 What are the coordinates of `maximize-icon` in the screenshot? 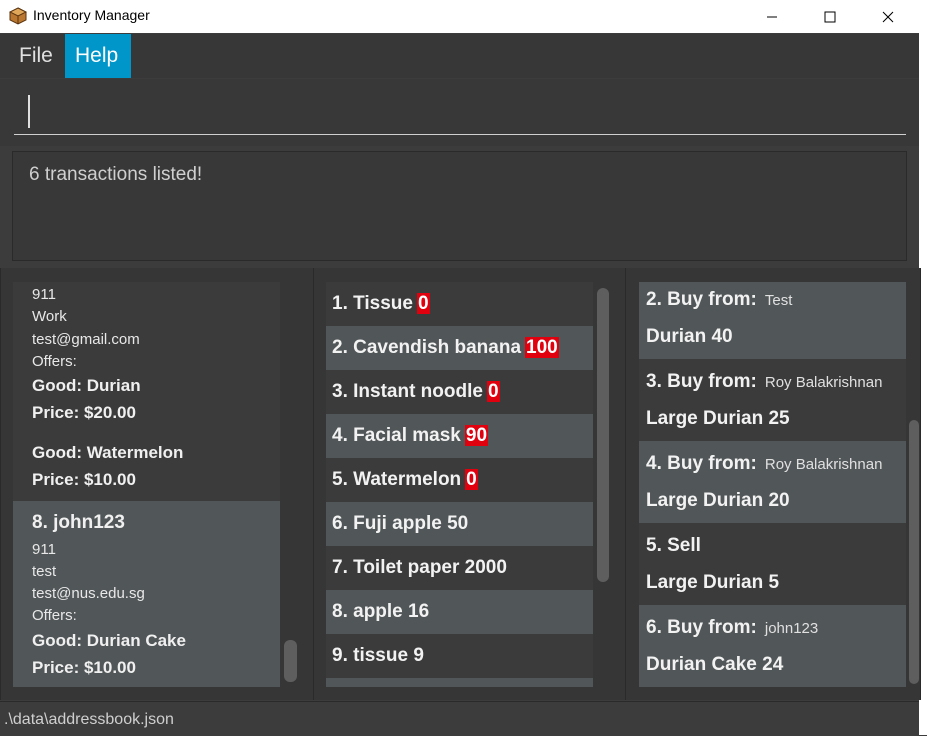 It's located at (830, 16).